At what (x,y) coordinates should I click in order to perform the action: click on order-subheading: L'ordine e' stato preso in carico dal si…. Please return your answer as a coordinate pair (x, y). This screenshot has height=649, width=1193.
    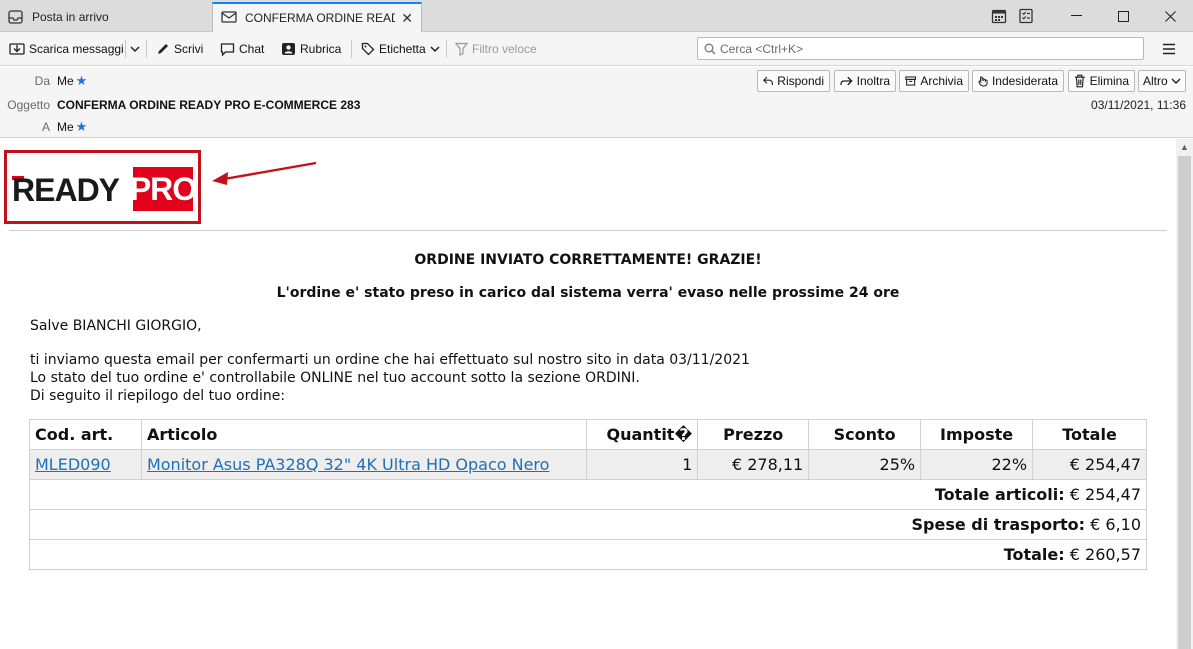
    Looking at the image, I should click on (588, 293).